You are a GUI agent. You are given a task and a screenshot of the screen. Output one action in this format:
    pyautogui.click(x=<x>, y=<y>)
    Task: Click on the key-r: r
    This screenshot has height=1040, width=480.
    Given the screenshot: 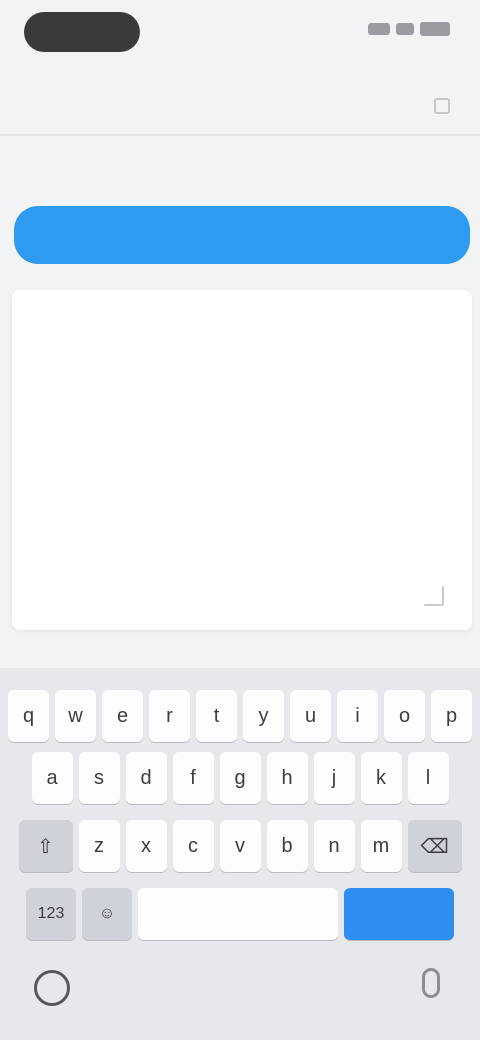 What is the action you would take?
    pyautogui.click(x=169, y=716)
    